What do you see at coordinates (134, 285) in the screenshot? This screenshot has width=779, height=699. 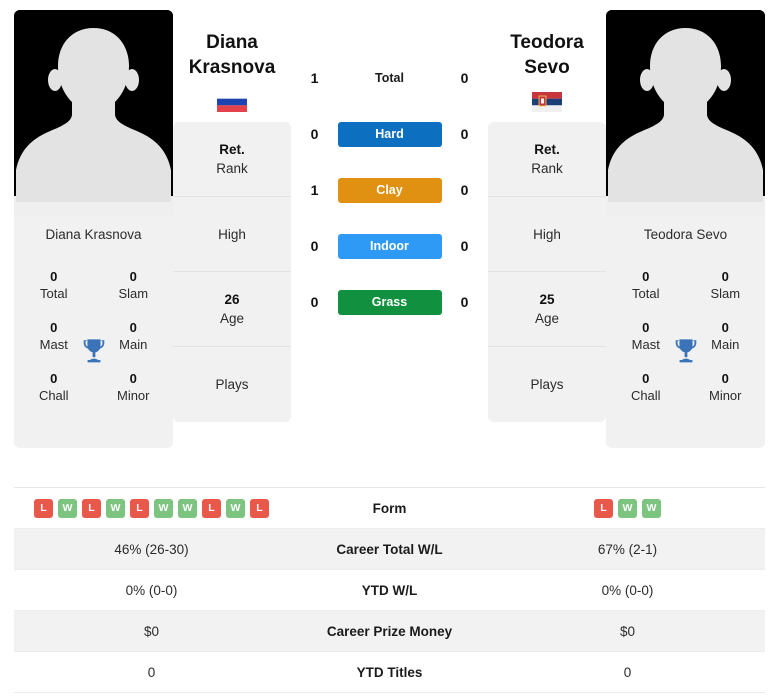 I see `title-stat-slam: 0 Slam` at bounding box center [134, 285].